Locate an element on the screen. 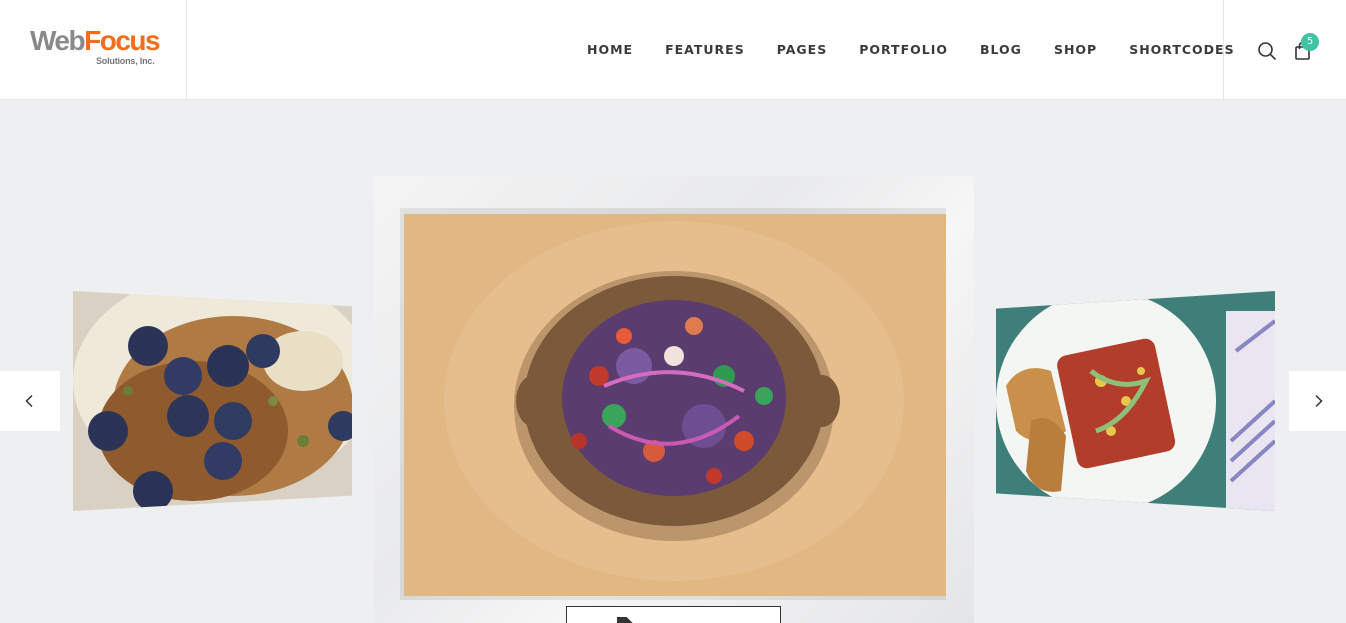 Image resolution: width=1346 pixels, height=623 pixels. granola-image is located at coordinates (212, 401).